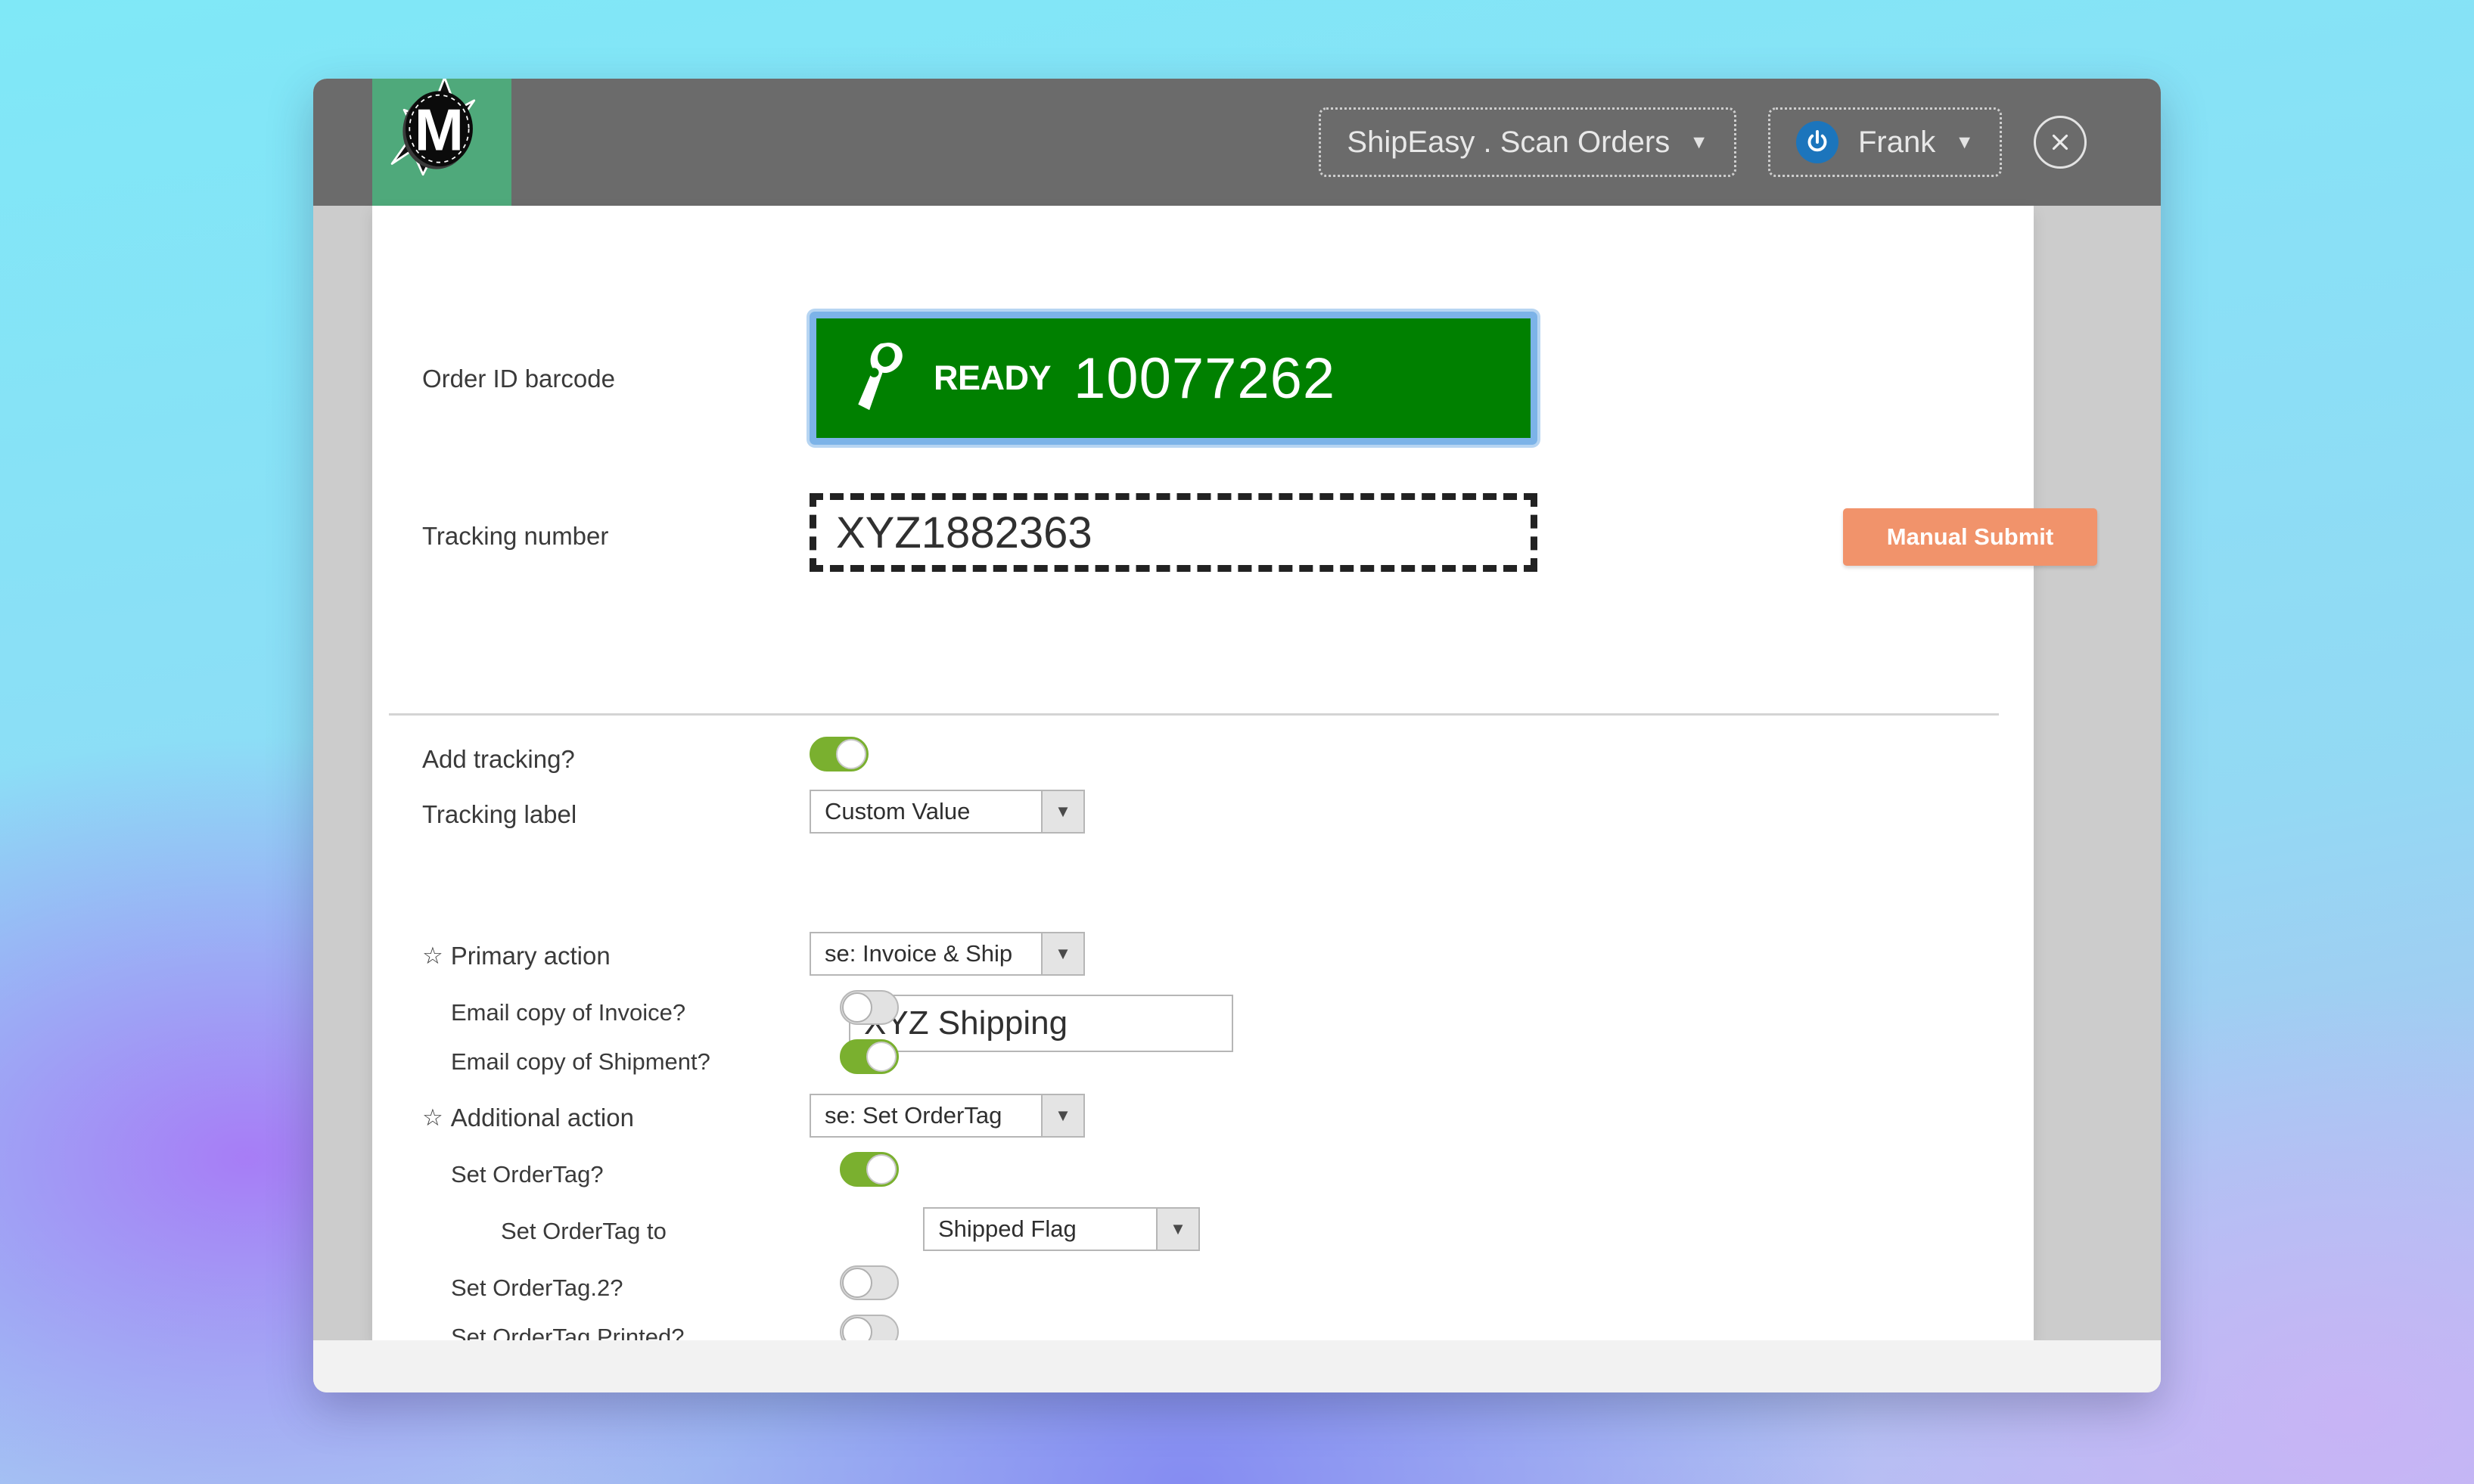 The width and height of the screenshot is (2474, 1484). I want to click on tracking-number-label: Tracking number, so click(515, 536).